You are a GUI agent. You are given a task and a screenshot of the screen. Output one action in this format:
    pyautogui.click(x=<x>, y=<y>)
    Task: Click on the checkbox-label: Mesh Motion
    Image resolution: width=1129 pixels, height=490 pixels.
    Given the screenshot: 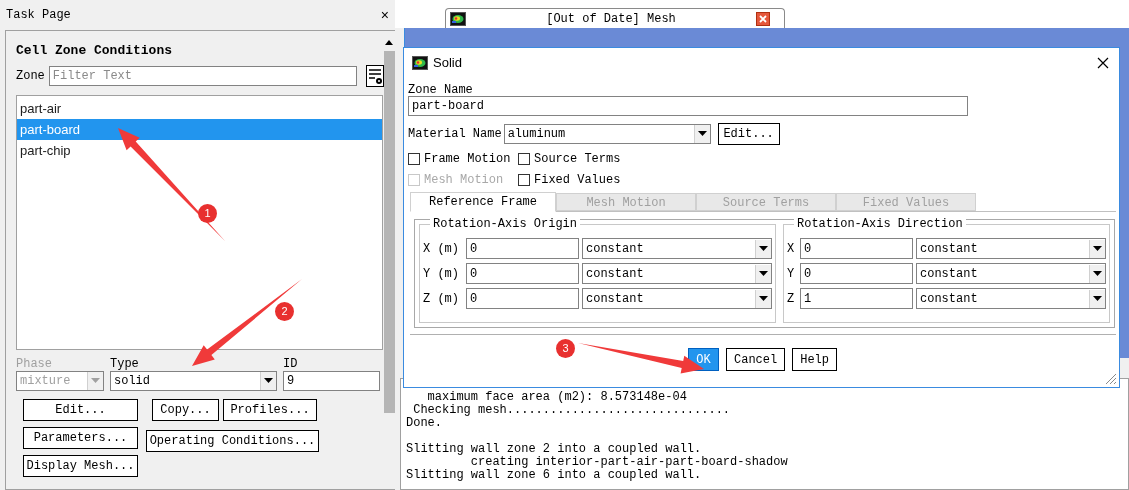 What is the action you would take?
    pyautogui.click(x=464, y=180)
    